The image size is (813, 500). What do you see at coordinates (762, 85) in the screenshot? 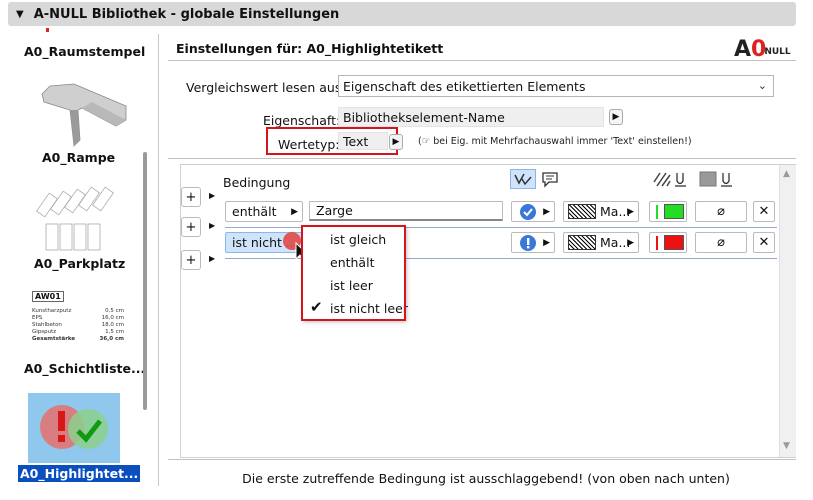
I see `chevron-down-icon: ⌄` at bounding box center [762, 85].